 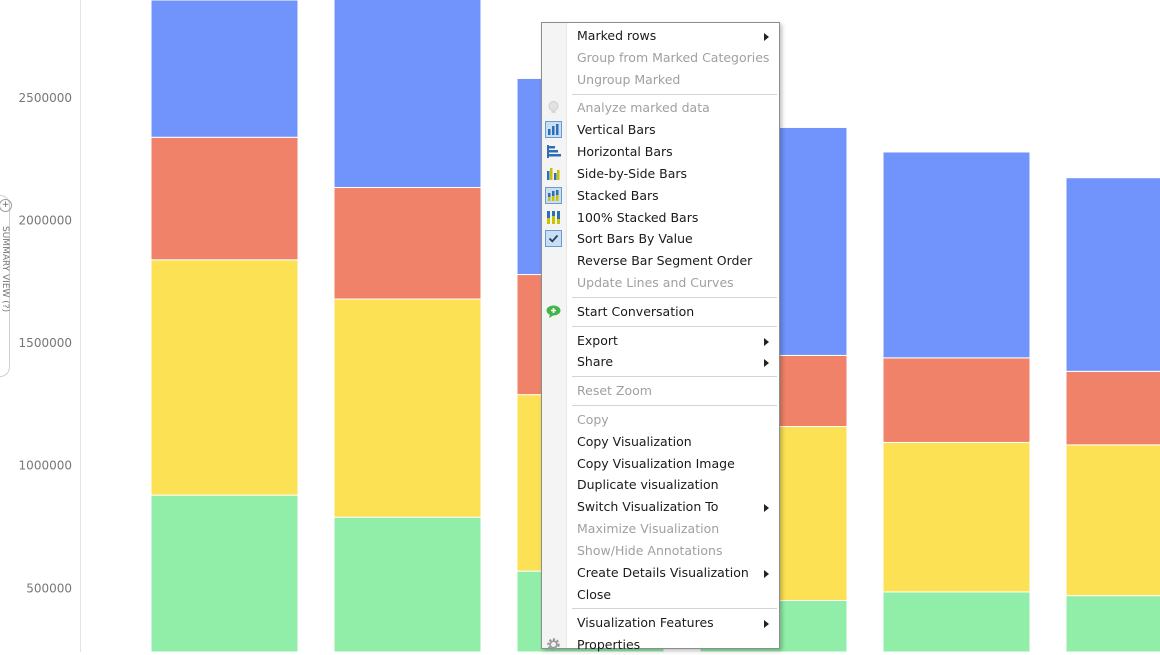 What do you see at coordinates (665, 261) in the screenshot?
I see `menu-item-label: Reverse Bar Segment Order` at bounding box center [665, 261].